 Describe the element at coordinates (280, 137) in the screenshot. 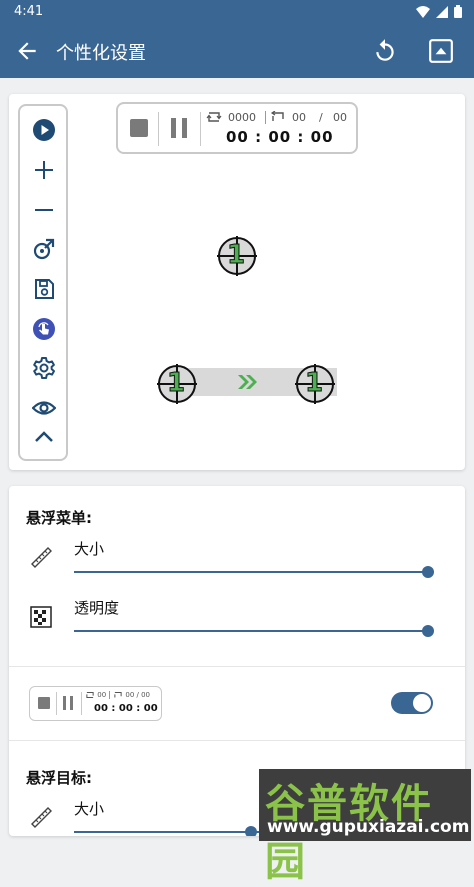

I see `timer: 00 : 00 : 00` at that location.